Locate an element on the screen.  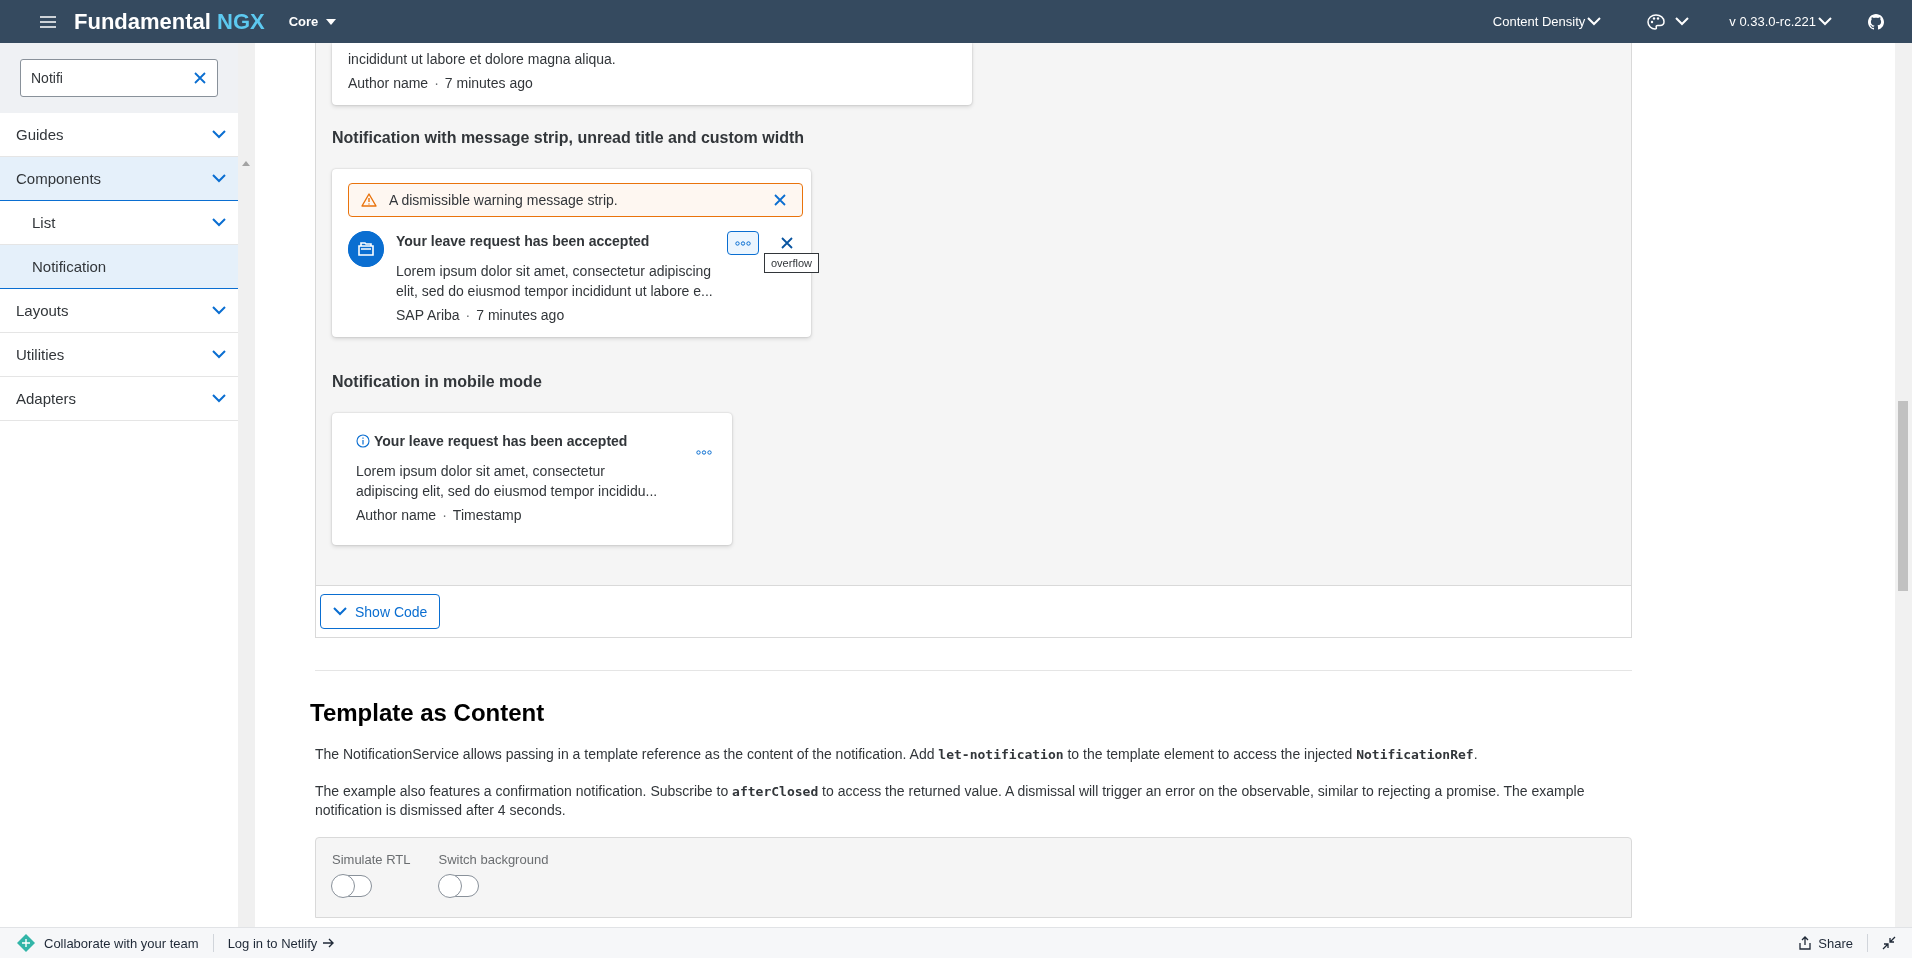
tooltip: overflow is located at coordinates (791, 263).